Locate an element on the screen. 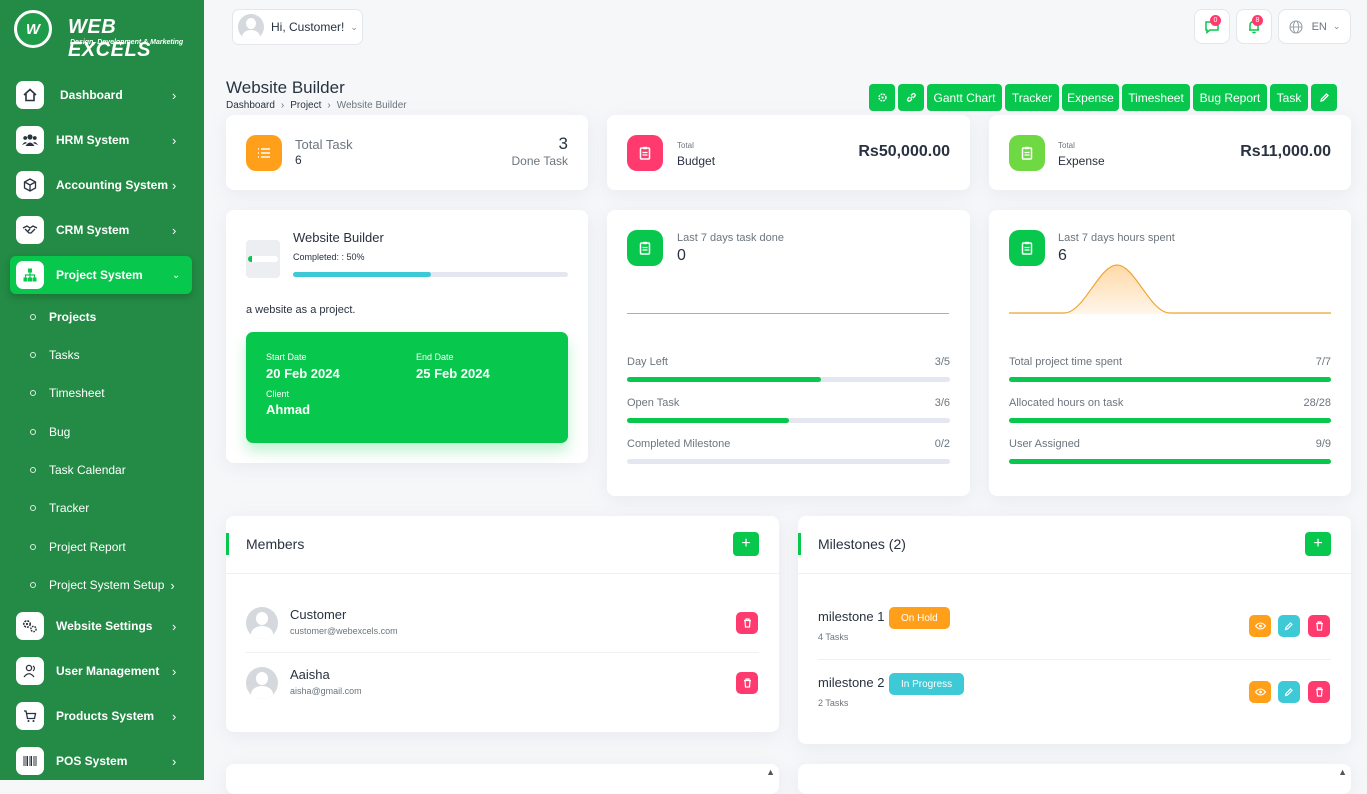 This screenshot has height=794, width=1367. start-date-label: Start Date is located at coordinates (286, 357).